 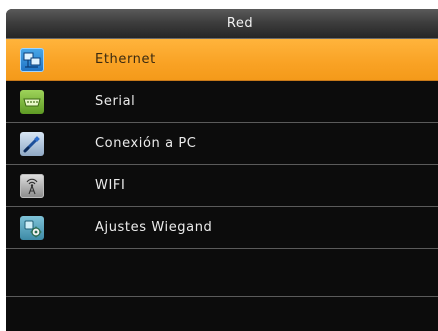 What do you see at coordinates (240, 23) in the screenshot?
I see `page-title: Red` at bounding box center [240, 23].